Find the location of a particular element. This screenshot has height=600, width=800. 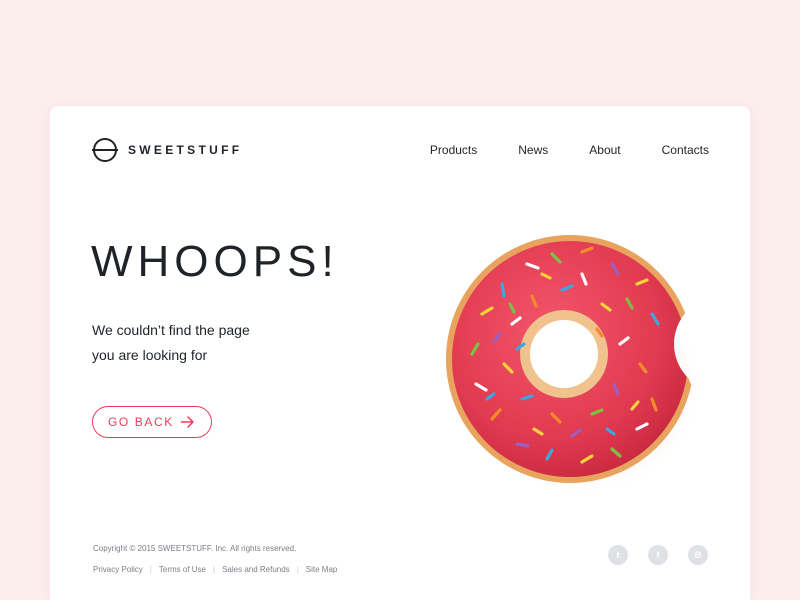

main-nav: Products News About Contacts is located at coordinates (569, 150).